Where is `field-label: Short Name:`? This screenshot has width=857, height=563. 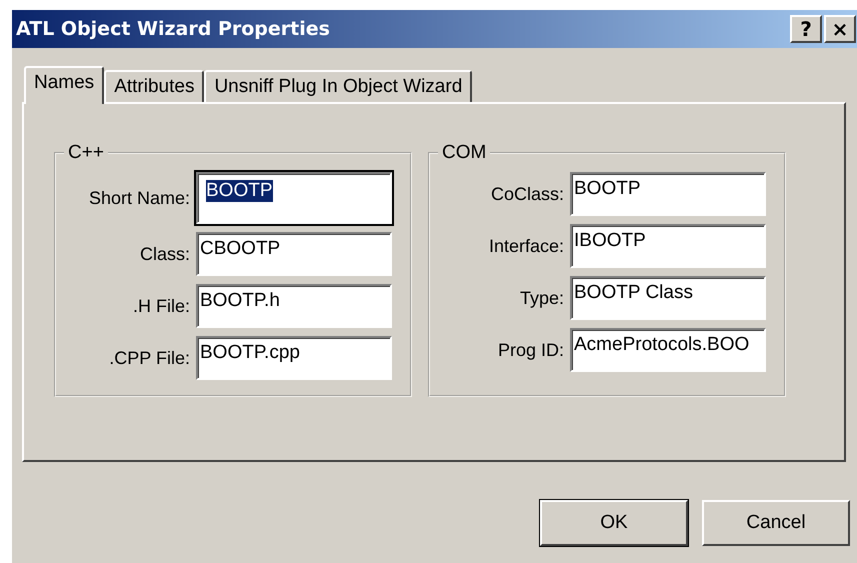
field-label: Short Name: is located at coordinates (139, 198).